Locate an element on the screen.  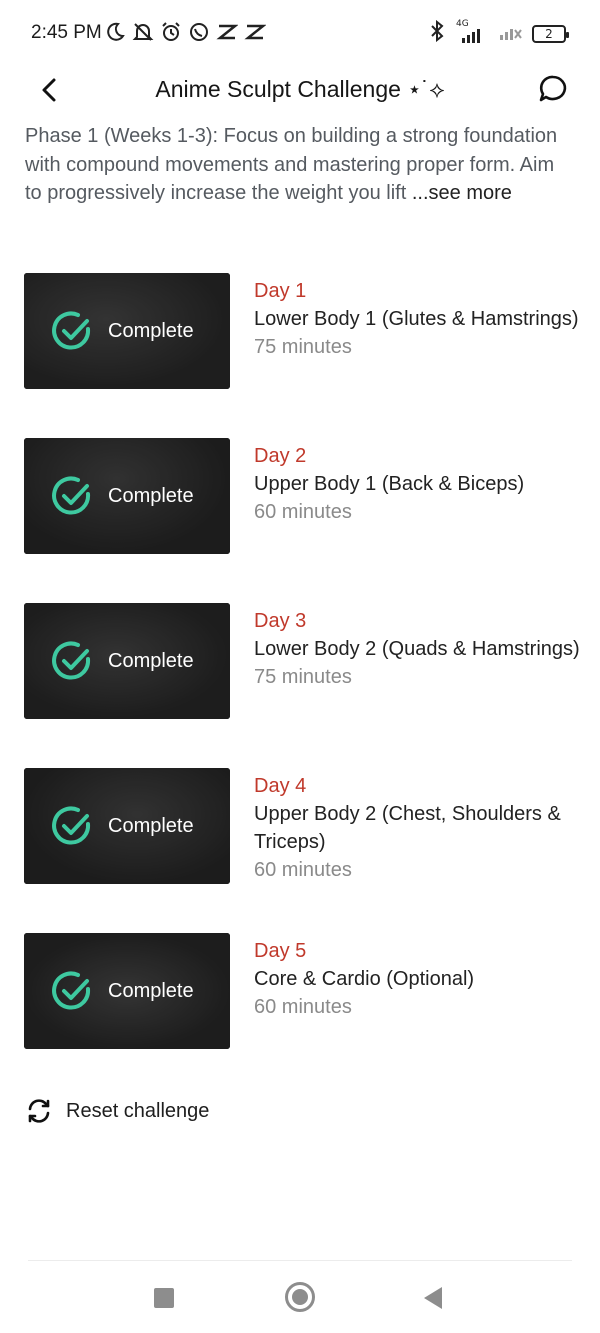
chat-bubble-icon is located at coordinates (553, 88).